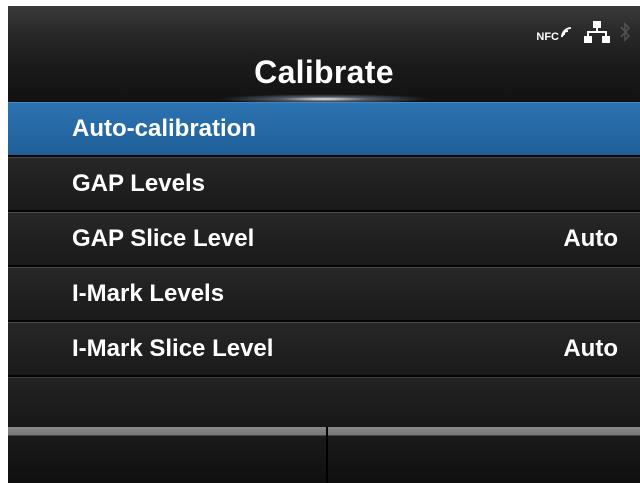  Describe the element at coordinates (547, 37) in the screenshot. I see `nfc-label: NFC` at that location.